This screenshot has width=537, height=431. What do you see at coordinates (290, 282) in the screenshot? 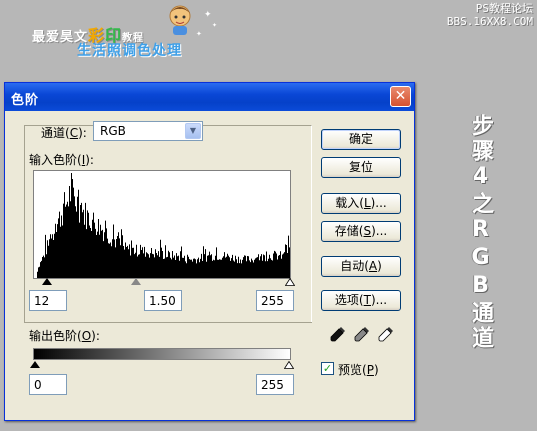
I see `input-white-point-slider` at bounding box center [290, 282].